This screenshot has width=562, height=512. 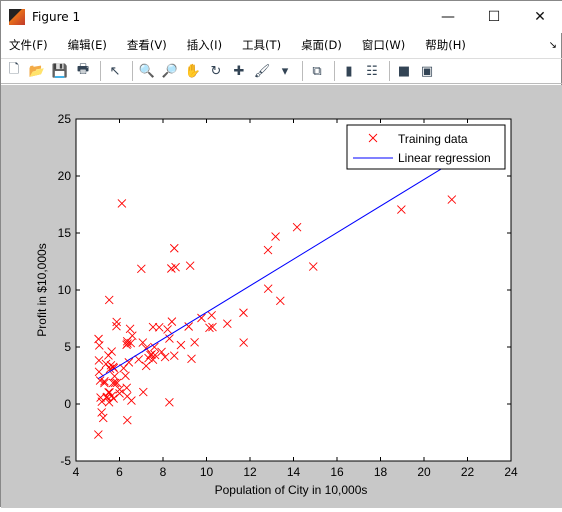 I want to click on zoom-out-icon: 🔎, so click(x=170, y=71).